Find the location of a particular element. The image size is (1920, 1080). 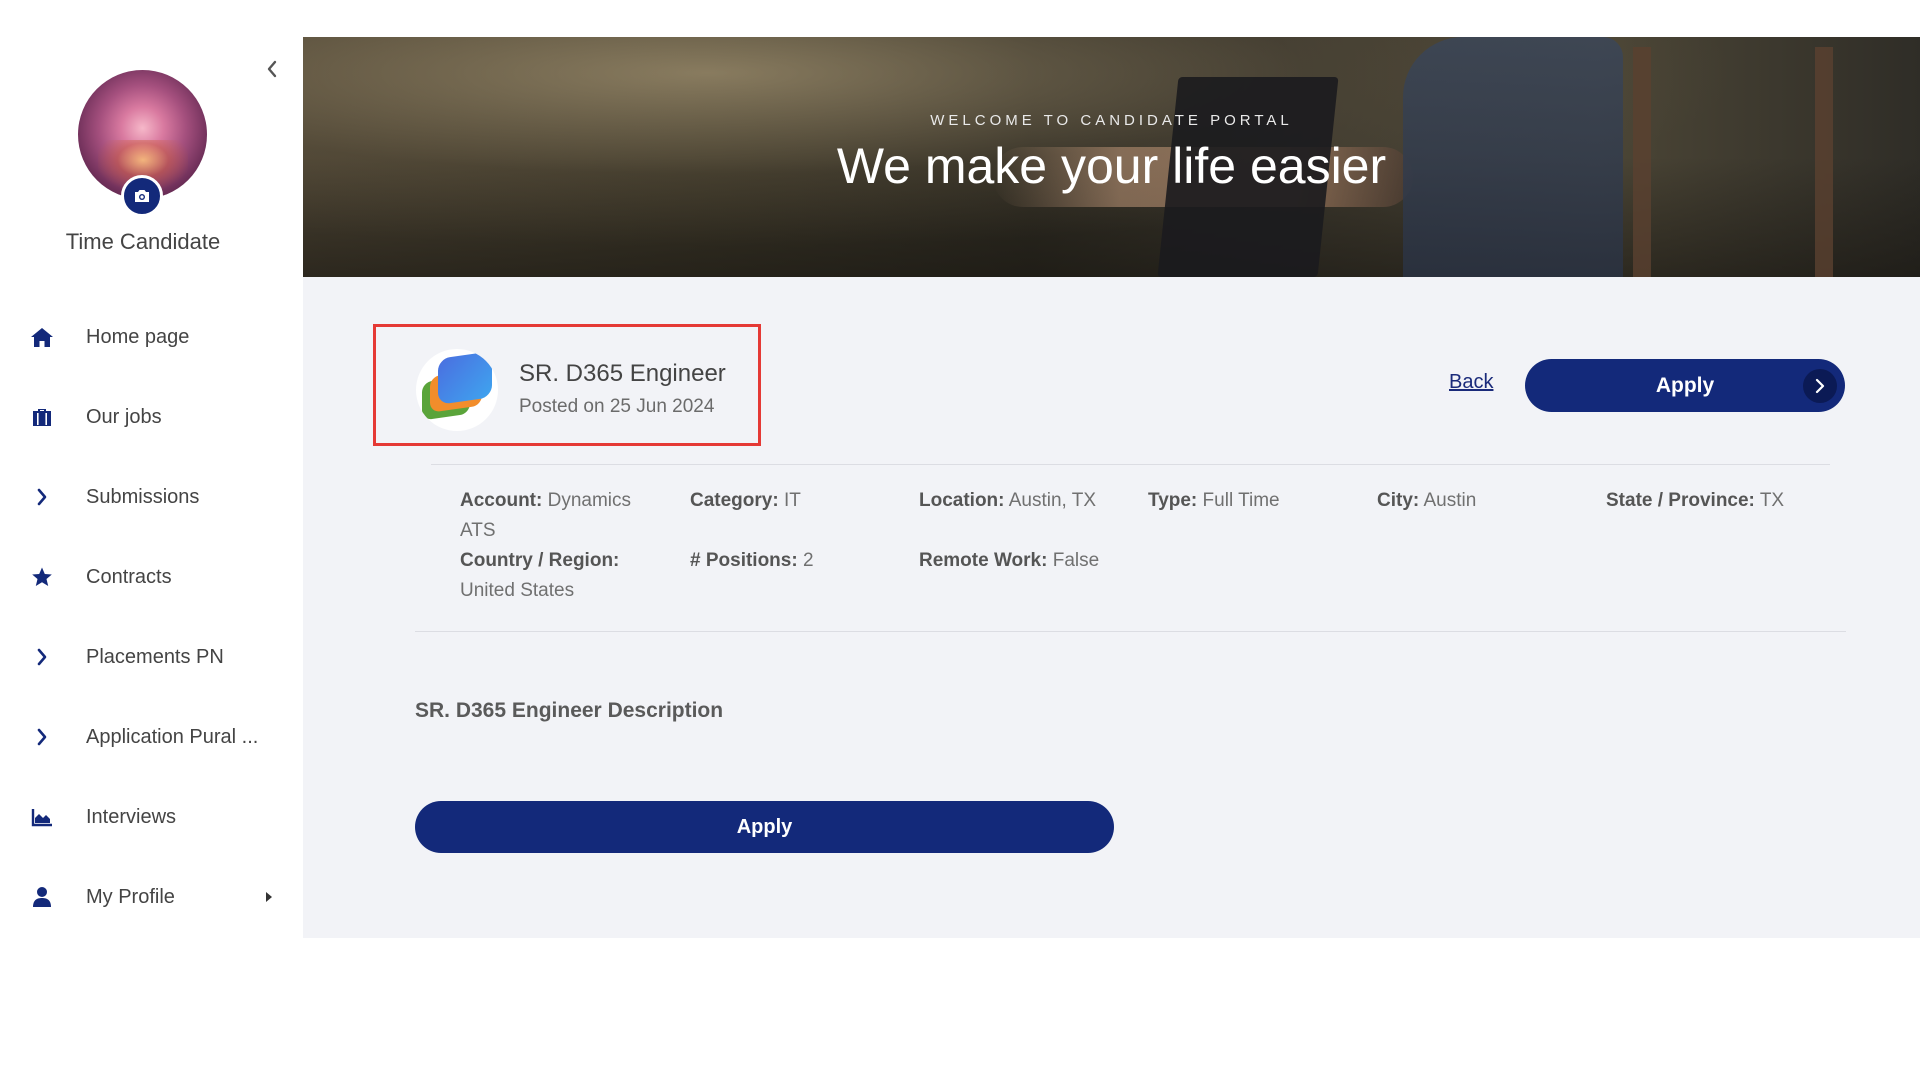

field-location: Location: Austin, TX is located at coordinates (1031, 501).